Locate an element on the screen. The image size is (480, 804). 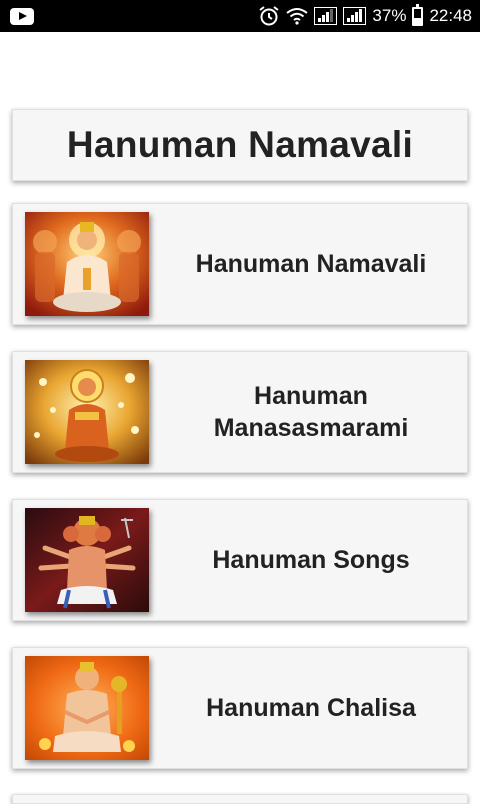
list-item-hanuman-namavali: Hanuman Namavali is located at coordinates (240, 264).